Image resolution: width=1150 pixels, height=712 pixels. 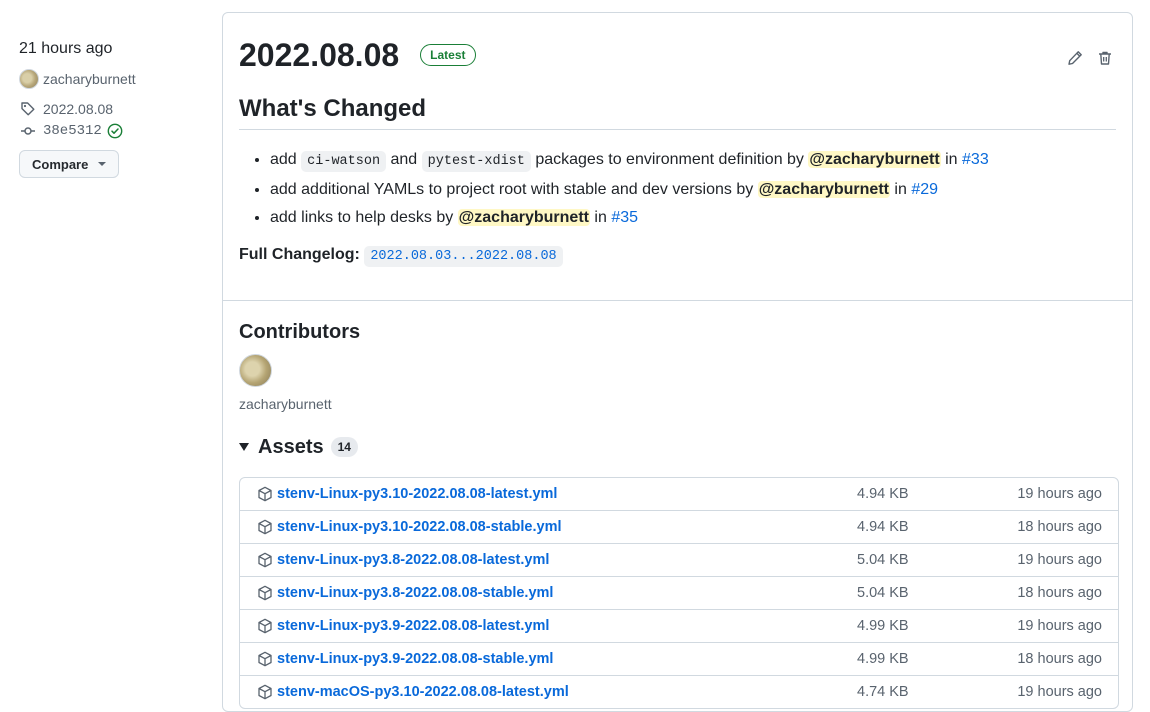 I want to click on tag-link: 2022.08.08, so click(x=78, y=109).